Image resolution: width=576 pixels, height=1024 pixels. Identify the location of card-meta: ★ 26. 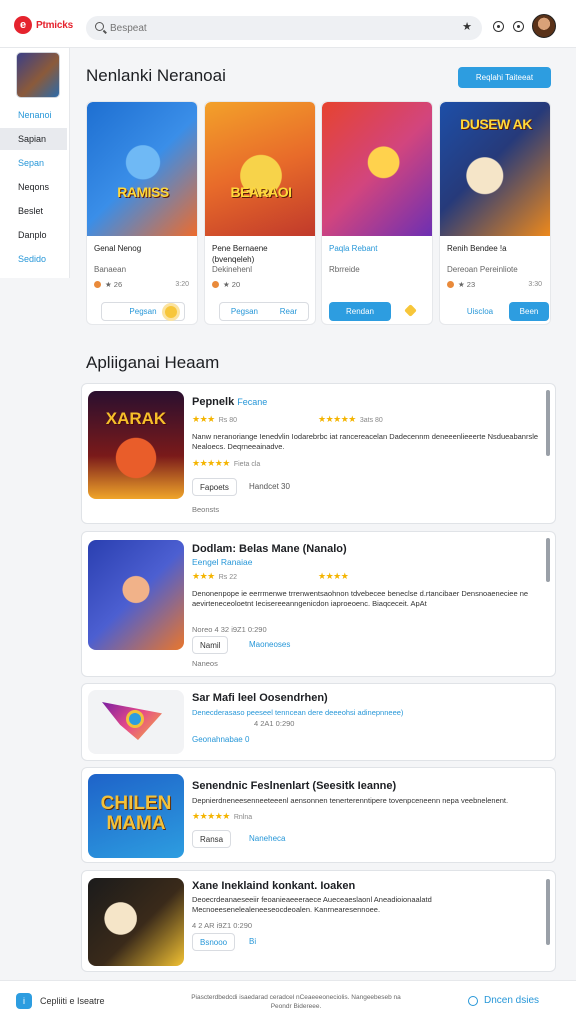
(108, 284).